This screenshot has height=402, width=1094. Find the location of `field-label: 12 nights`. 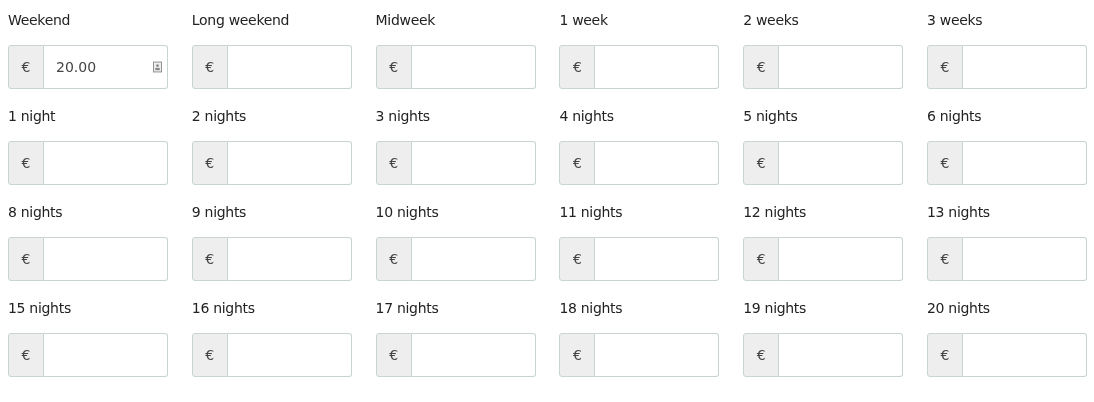

field-label: 12 nights is located at coordinates (775, 213).